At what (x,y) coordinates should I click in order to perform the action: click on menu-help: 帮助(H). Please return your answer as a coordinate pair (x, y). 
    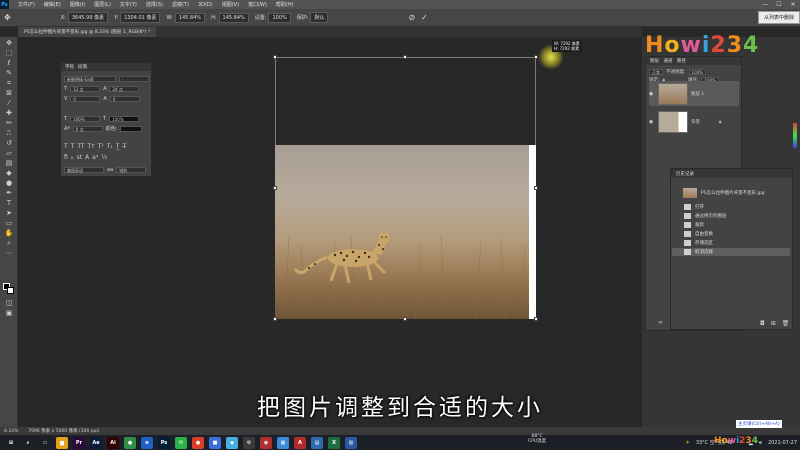
    Looking at the image, I should click on (285, 4).